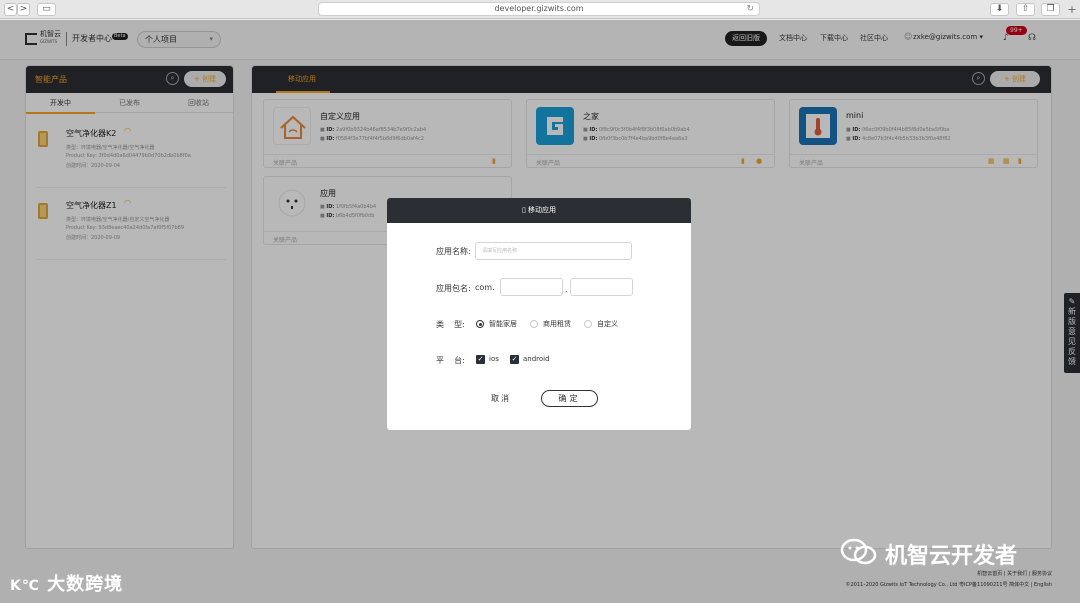 This screenshot has width=1080, height=603. Describe the element at coordinates (480, 359) in the screenshot. I see `checkbox-ios: ✓` at that location.